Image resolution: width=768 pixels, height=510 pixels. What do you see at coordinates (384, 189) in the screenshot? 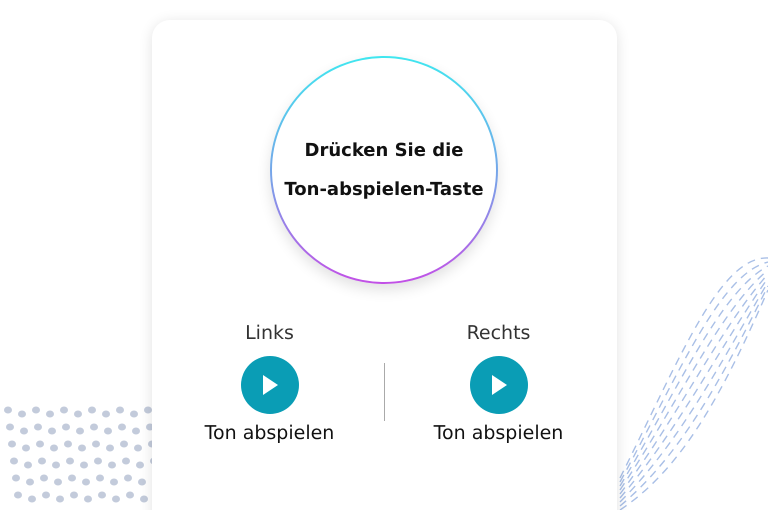
I see `prompt-text: Ton-abspielen-Taste` at bounding box center [384, 189].